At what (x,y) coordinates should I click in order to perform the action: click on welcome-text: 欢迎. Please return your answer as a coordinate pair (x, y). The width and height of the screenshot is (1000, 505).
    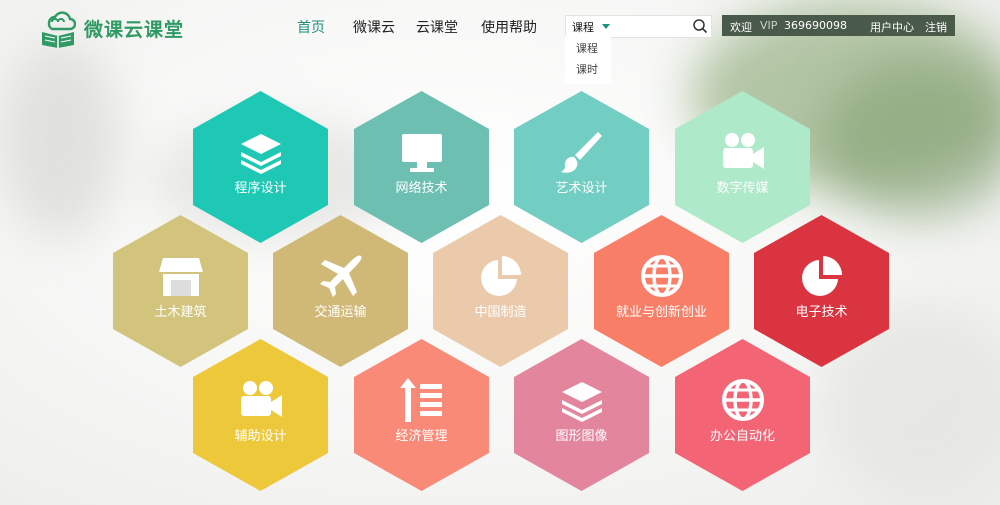
    Looking at the image, I should click on (741, 27).